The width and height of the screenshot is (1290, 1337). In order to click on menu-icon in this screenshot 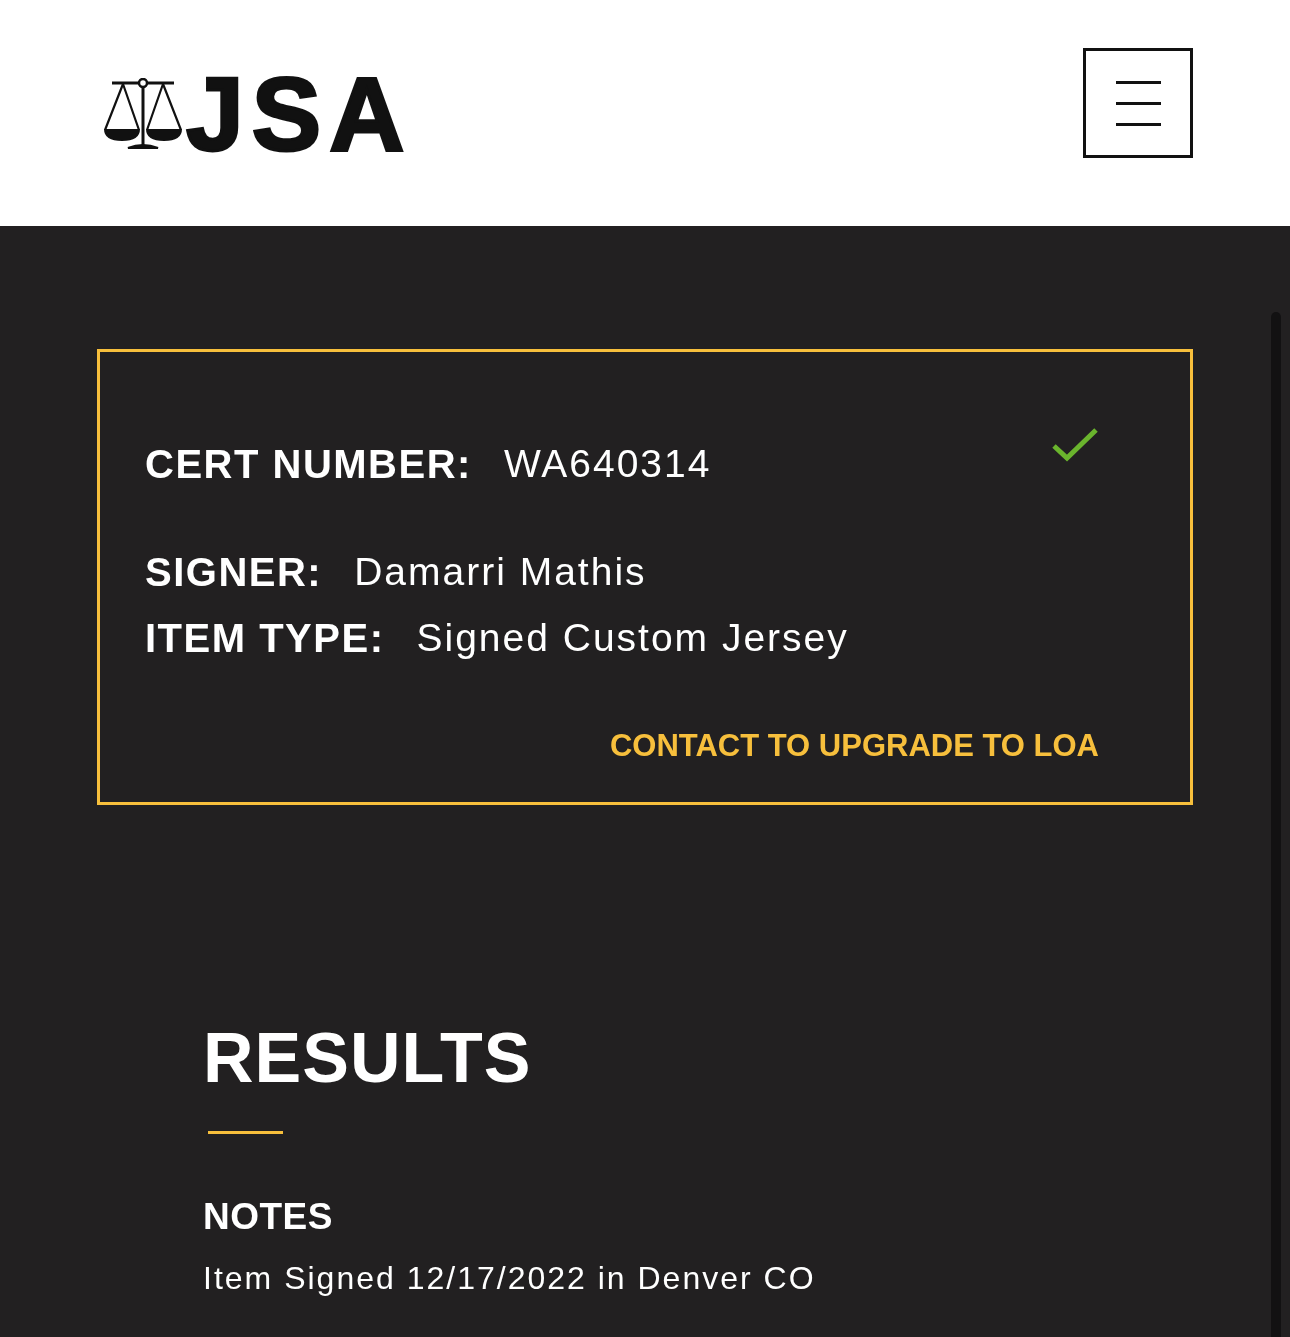, I will do `click(1138, 103)`.